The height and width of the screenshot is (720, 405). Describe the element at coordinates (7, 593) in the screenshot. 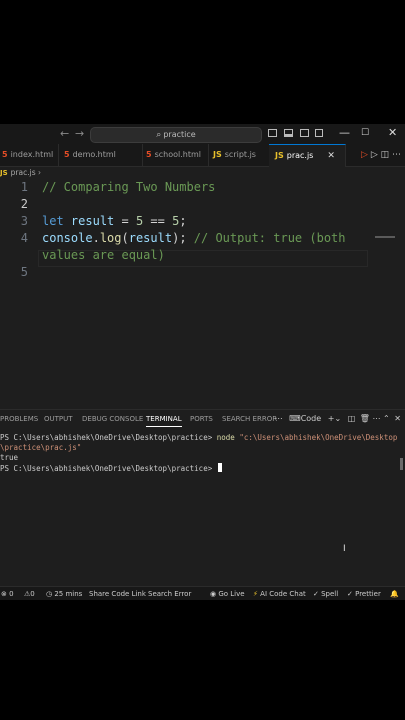

I see `errors-status: ⊗ 0` at that location.